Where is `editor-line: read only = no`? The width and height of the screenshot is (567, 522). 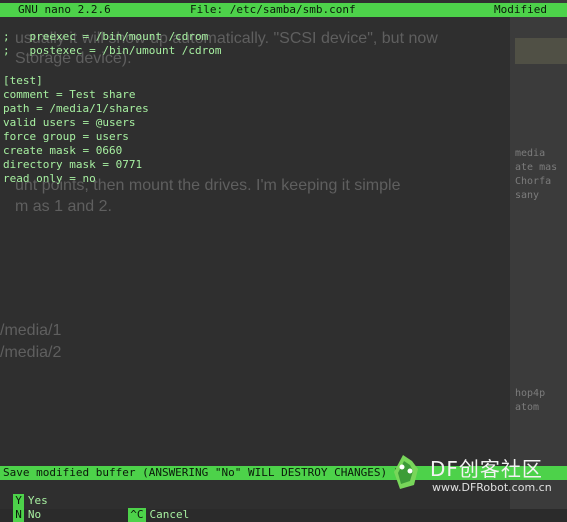 editor-line: read only = no is located at coordinates (49, 178).